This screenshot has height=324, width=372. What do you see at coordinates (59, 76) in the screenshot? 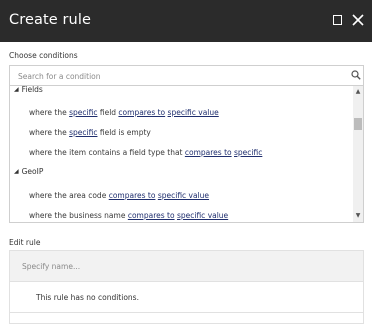
I see `search-placeholder: Search for a condition` at bounding box center [59, 76].